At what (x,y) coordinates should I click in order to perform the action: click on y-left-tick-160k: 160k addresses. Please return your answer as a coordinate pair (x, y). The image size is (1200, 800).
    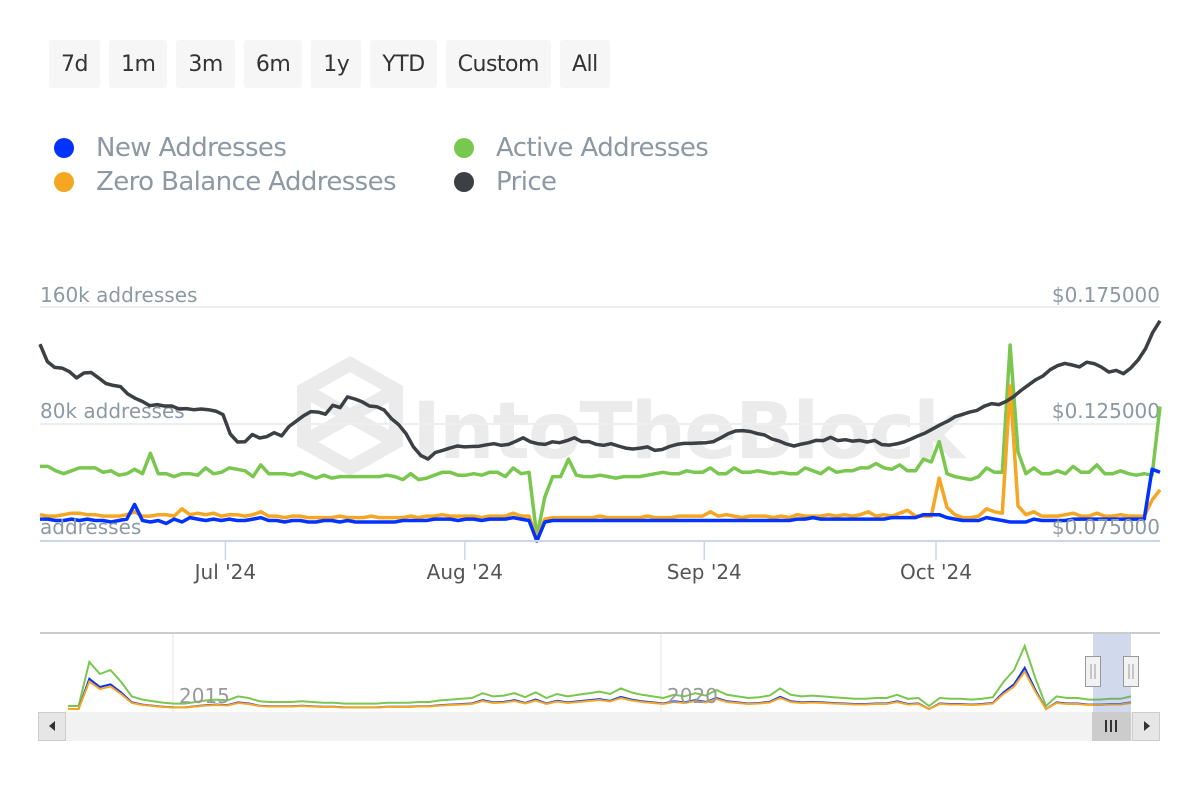
    Looking at the image, I should click on (118, 295).